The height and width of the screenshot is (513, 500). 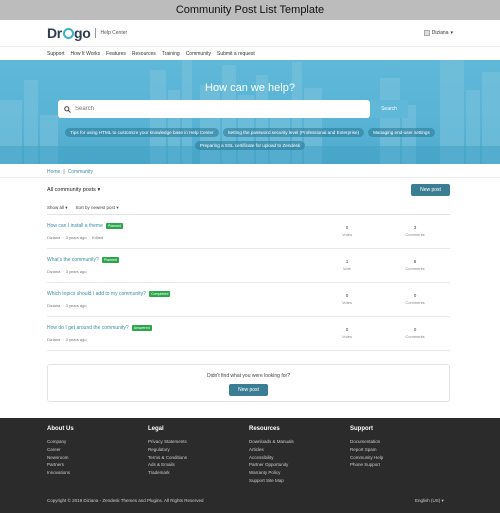 I want to click on footer-link: Documentation, so click(x=366, y=442).